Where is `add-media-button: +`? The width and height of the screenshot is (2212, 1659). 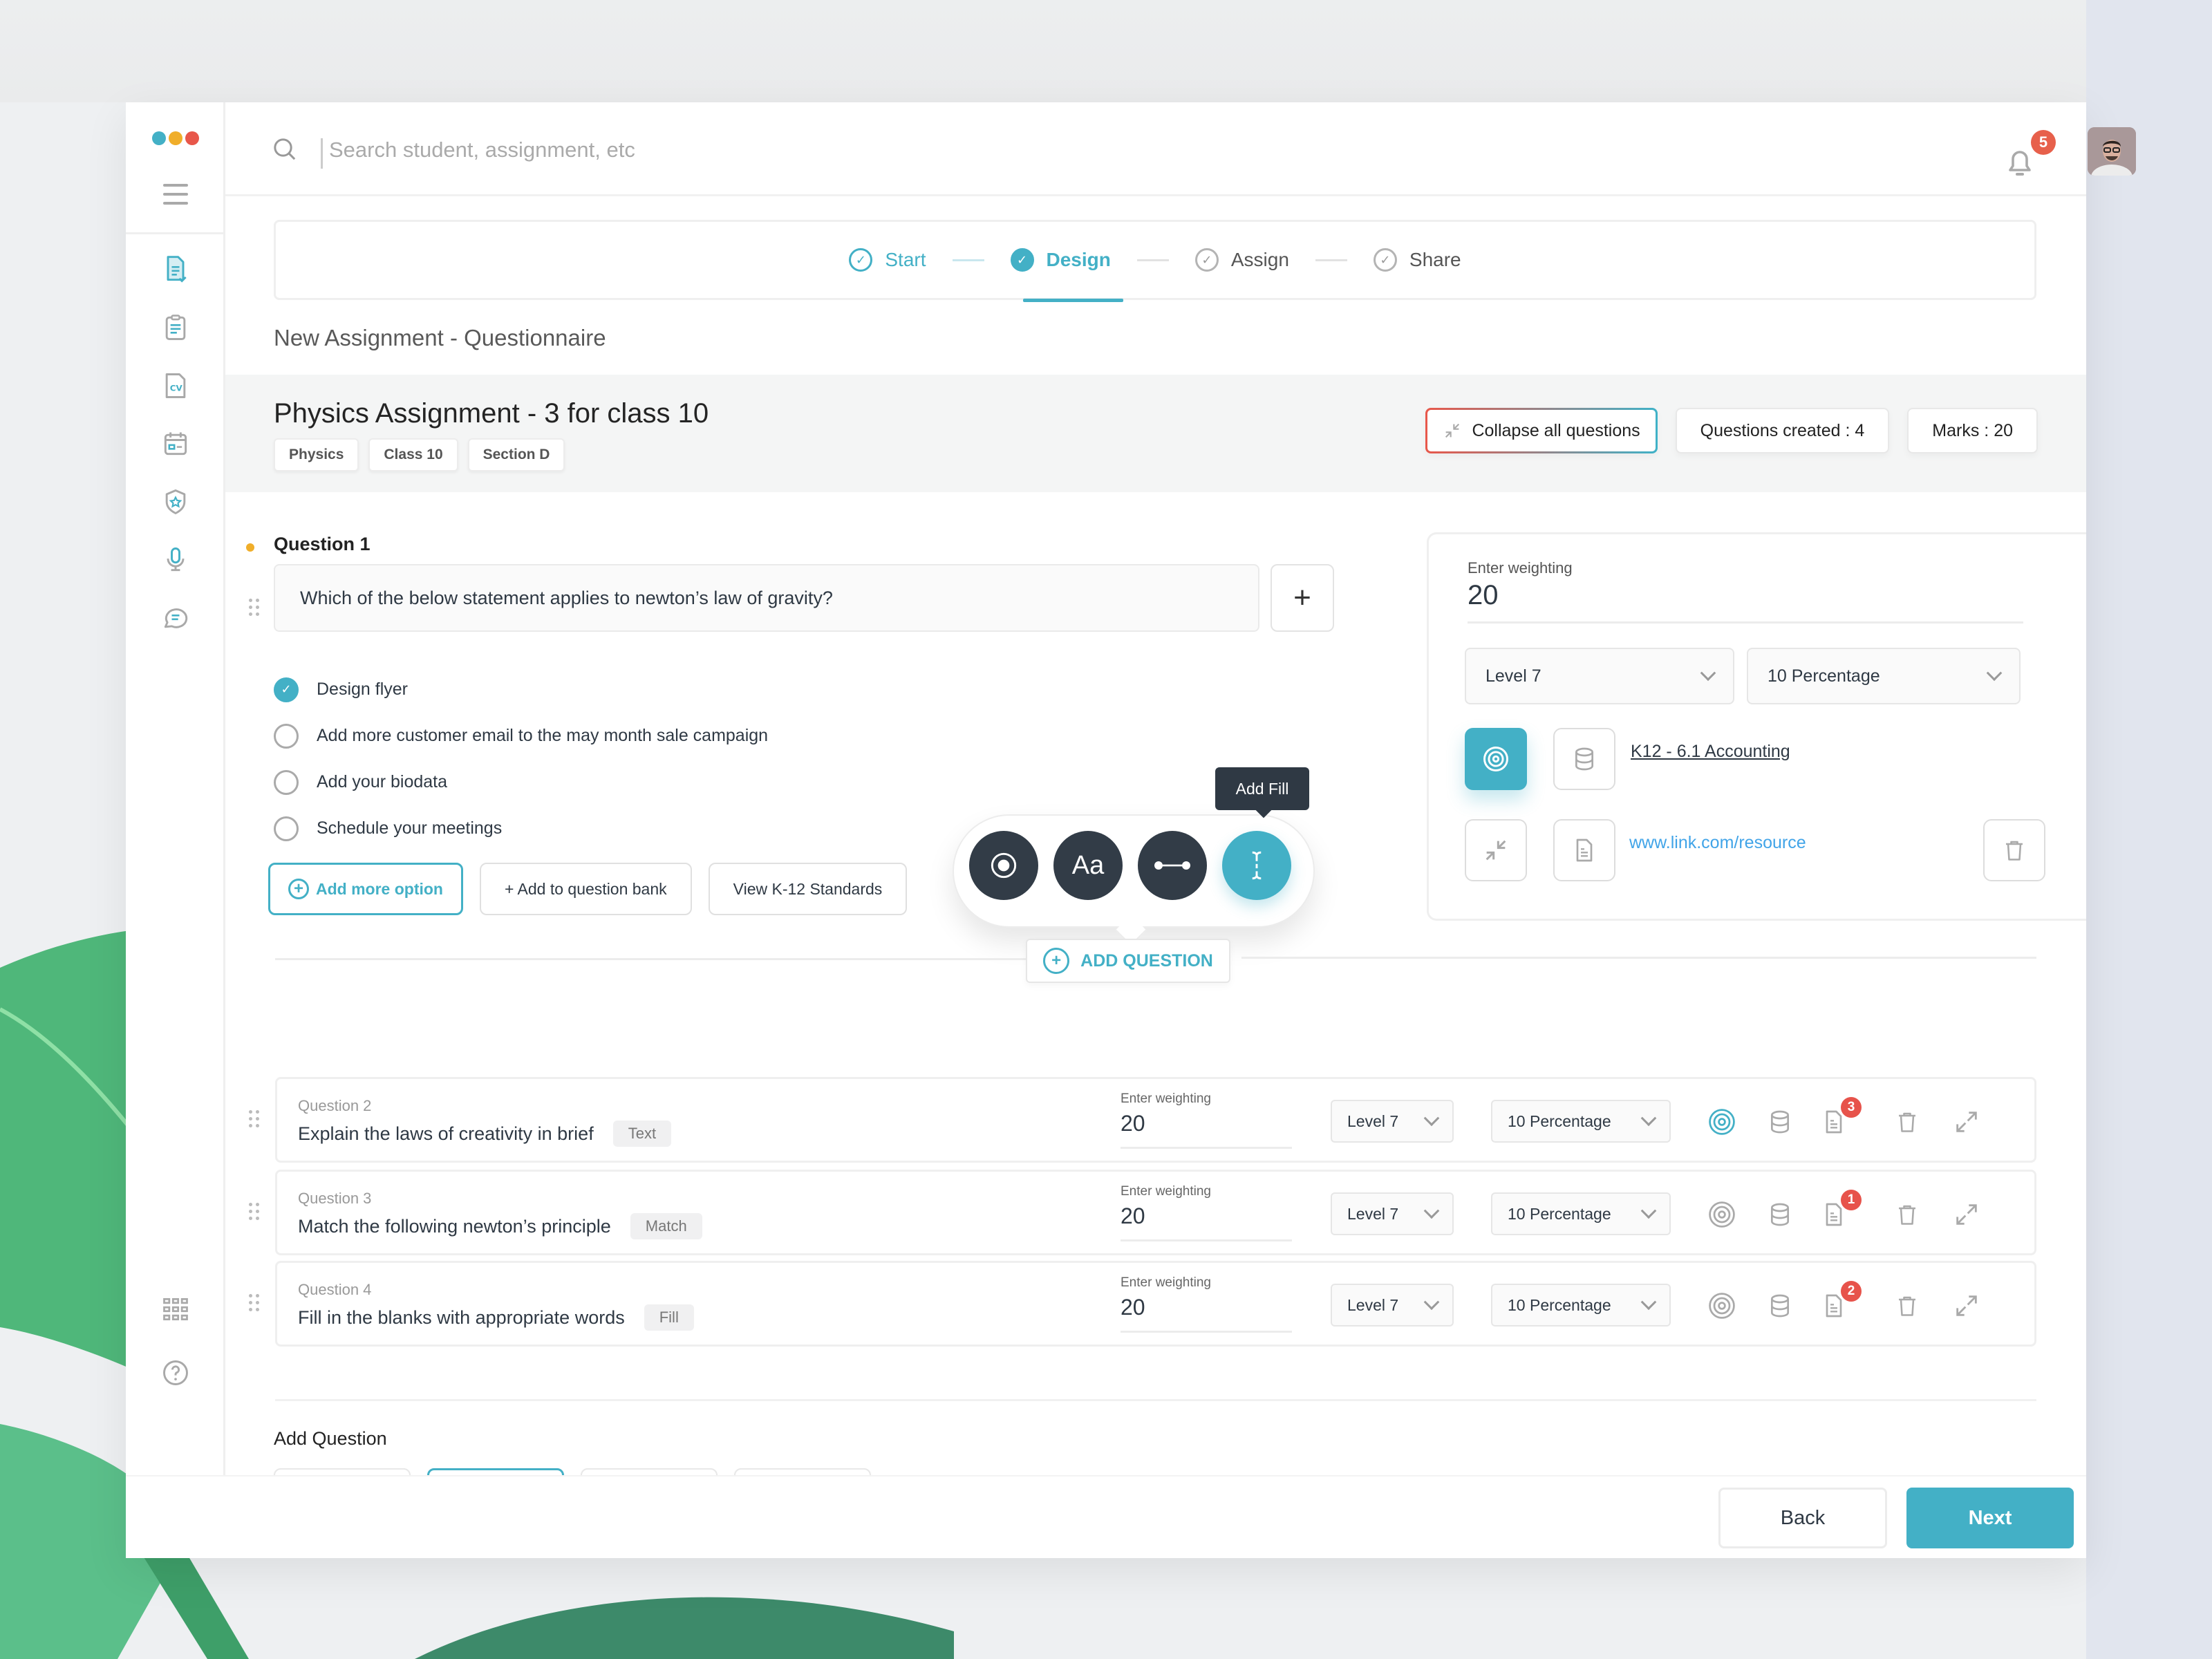
add-media-button: + is located at coordinates (1302, 598).